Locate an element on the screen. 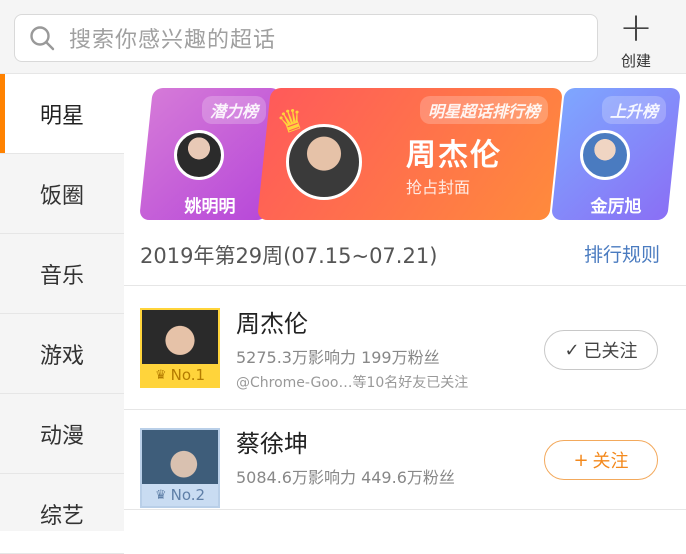 Image resolution: width=686 pixels, height=554 pixels. rising-star-name: 金厉旭 is located at coordinates (616, 207).